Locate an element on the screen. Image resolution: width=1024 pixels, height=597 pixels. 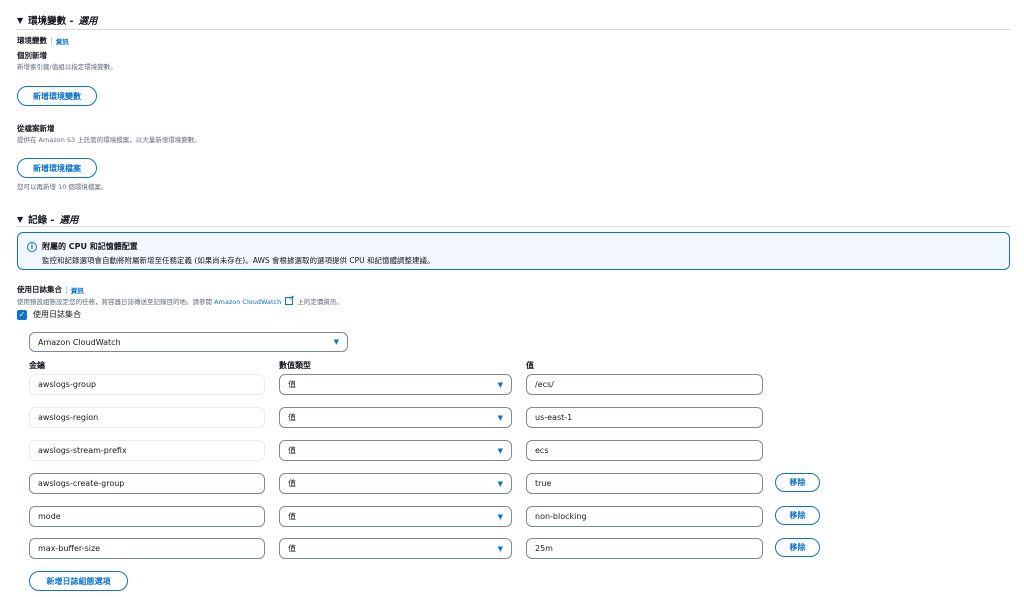
log-collection-checkbox-row: ✓ 使用日誌集合 is located at coordinates (49, 314).